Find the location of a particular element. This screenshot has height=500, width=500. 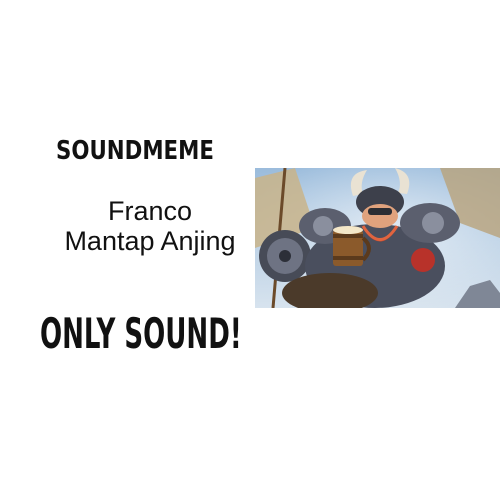

title-line-1: Franco is located at coordinates (150, 211).